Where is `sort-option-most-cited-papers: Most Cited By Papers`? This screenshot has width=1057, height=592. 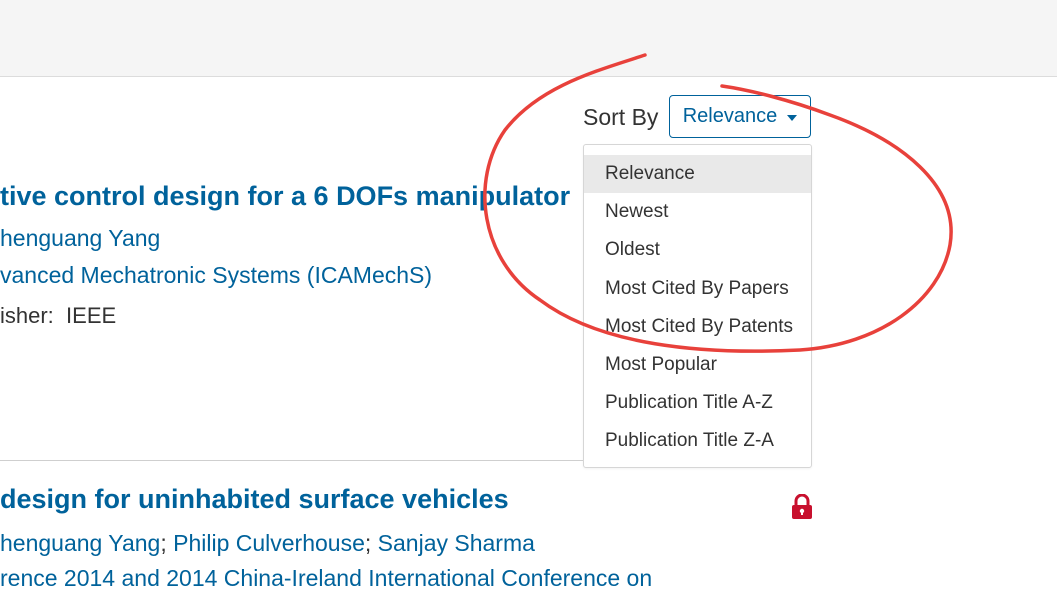 sort-option-most-cited-papers: Most Cited By Papers is located at coordinates (697, 289).